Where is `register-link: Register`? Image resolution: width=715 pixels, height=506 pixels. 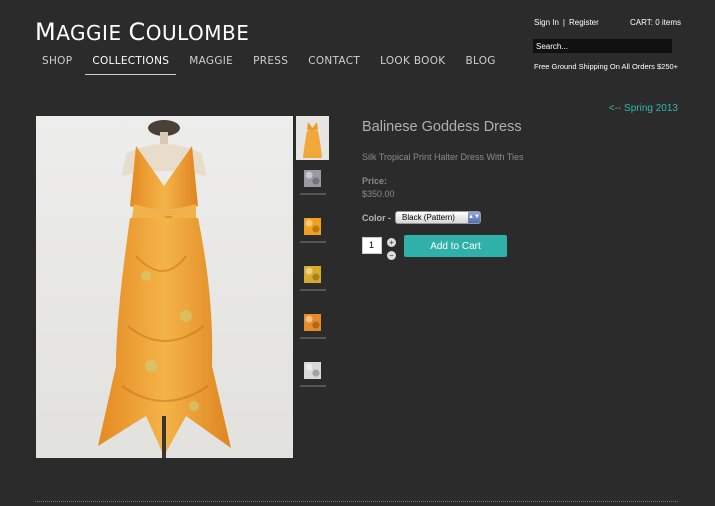 register-link: Register is located at coordinates (584, 22).